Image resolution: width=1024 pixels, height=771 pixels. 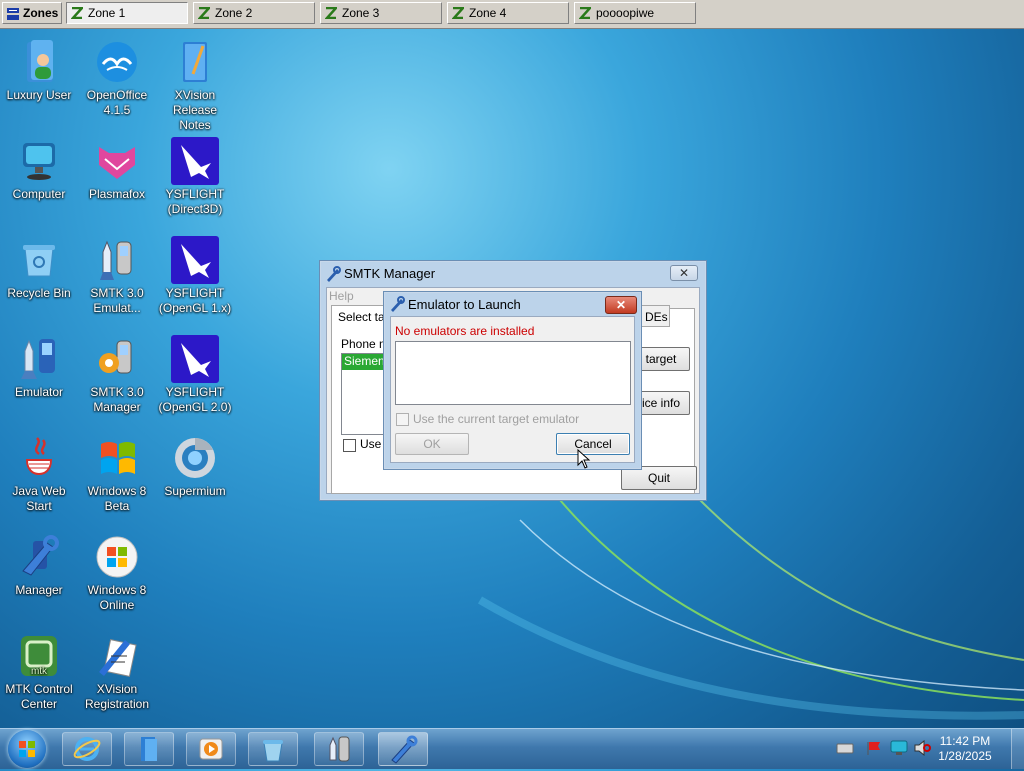 I want to click on icon-label: YSFLIGHT (Direct3D), so click(x=195, y=201).